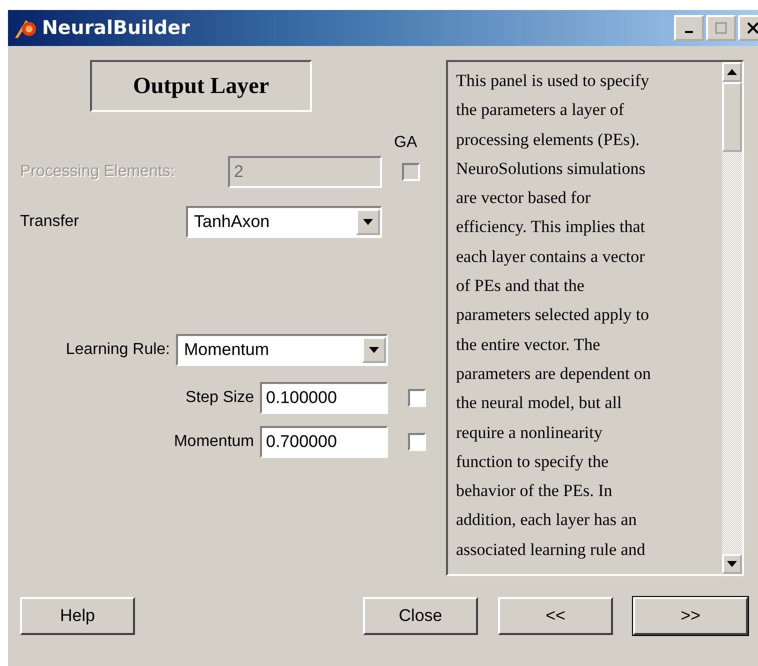 Image resolution: width=758 pixels, height=666 pixels. I want to click on app-logo-icon, so click(26, 28).